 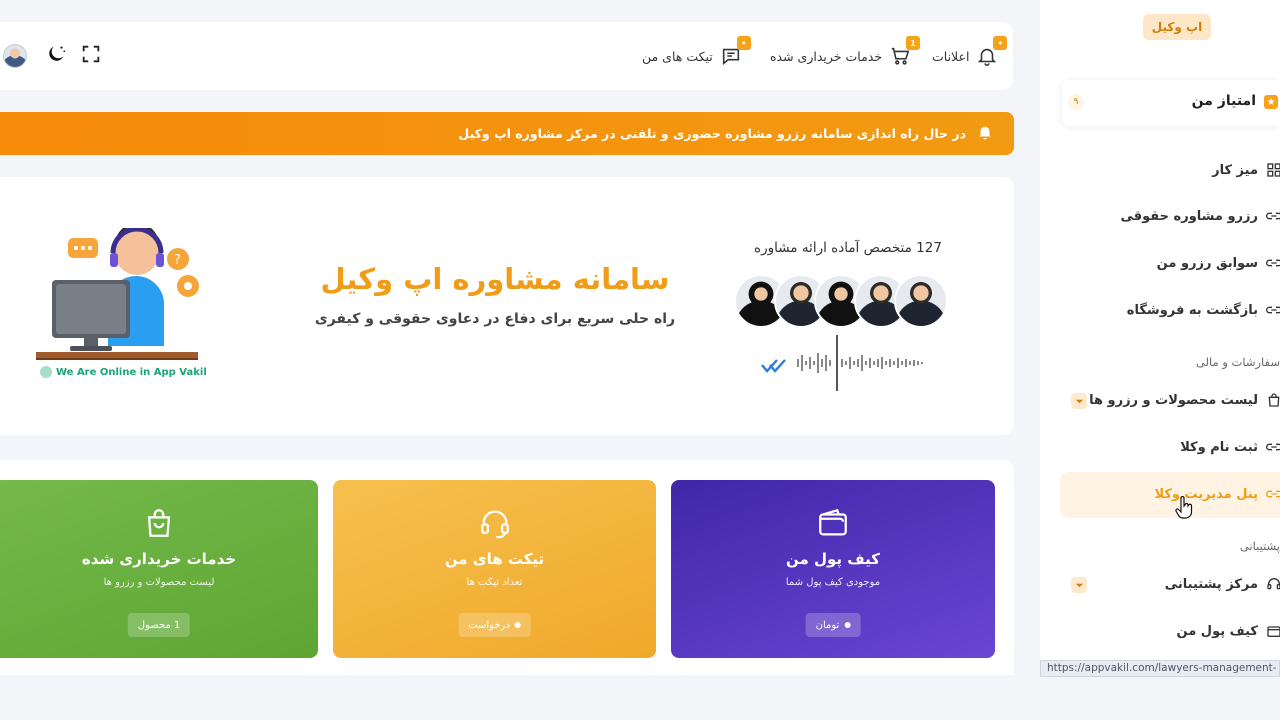 What do you see at coordinates (117, 294) in the screenshot?
I see `support-agent-illustration: ?` at bounding box center [117, 294].